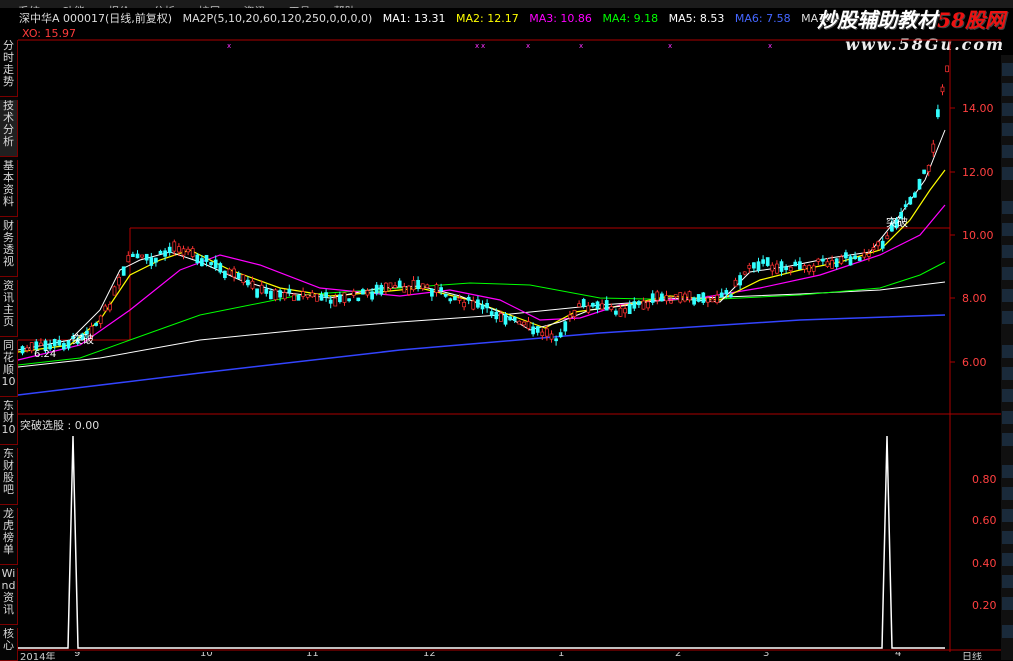 The width and height of the screenshot is (1013, 661). Describe the element at coordinates (60, 425) in the screenshot. I see `sub-indicator-title: 突破选股 : 0.00` at that location.